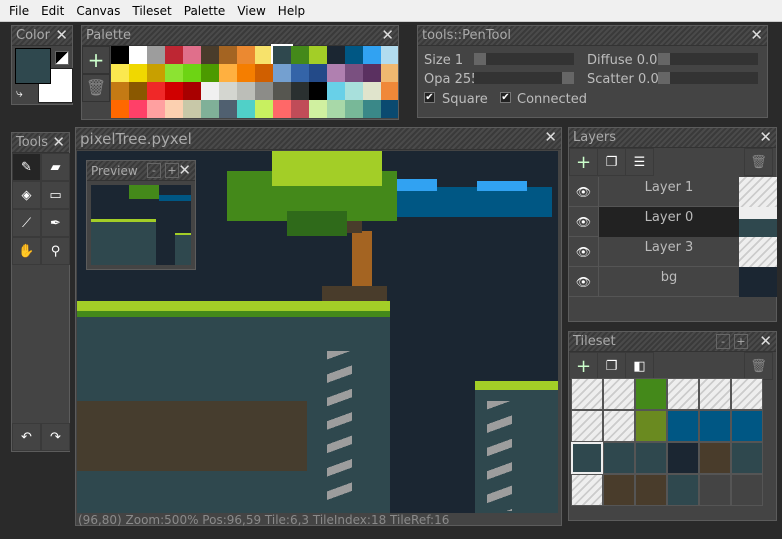 The image size is (782, 539). What do you see at coordinates (96, 88) in the screenshot?
I see `trash-icon: 🗑` at bounding box center [96, 88].